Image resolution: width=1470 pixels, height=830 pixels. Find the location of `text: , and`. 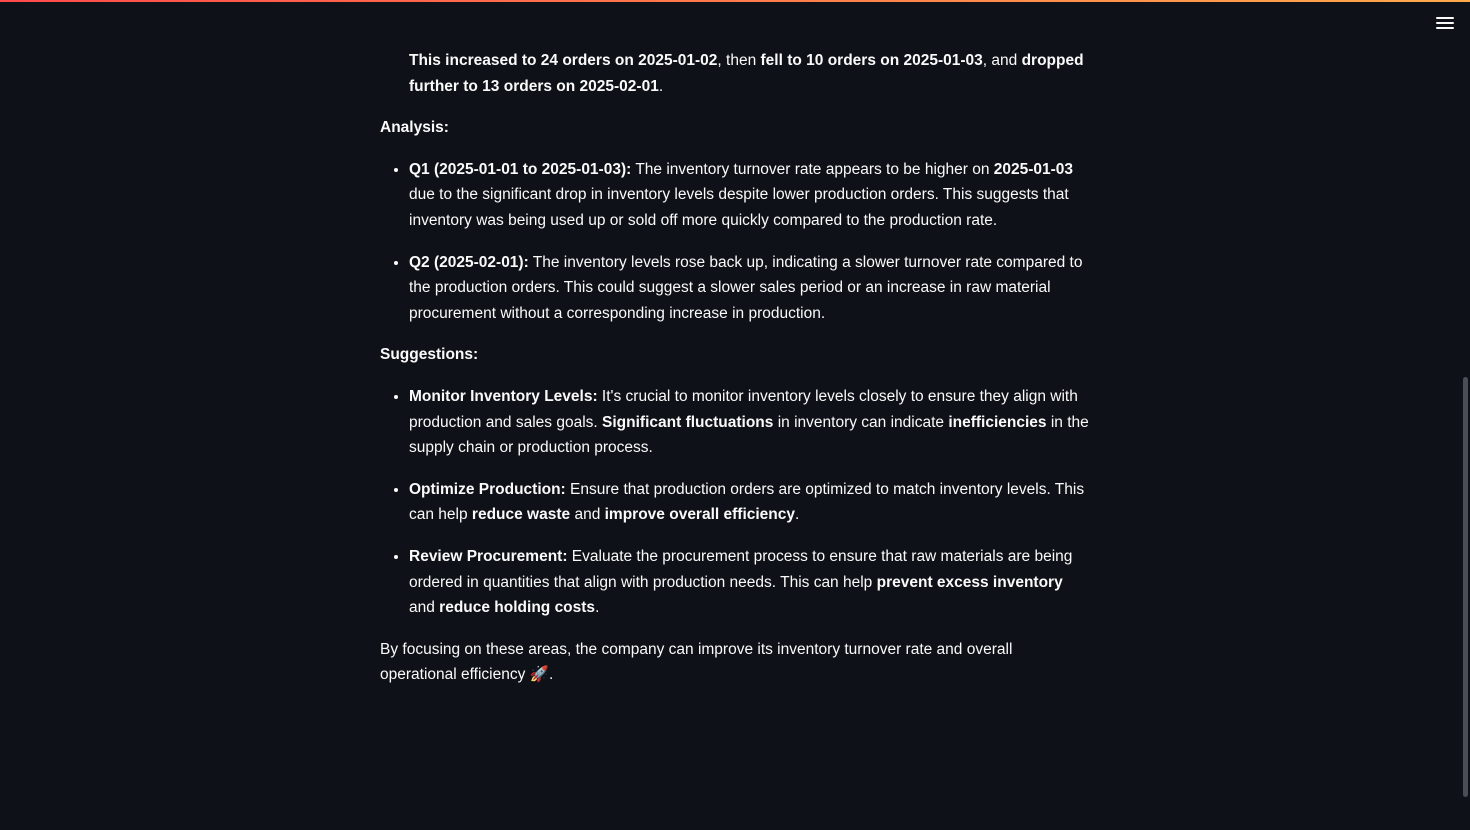

text: , and is located at coordinates (1002, 60).